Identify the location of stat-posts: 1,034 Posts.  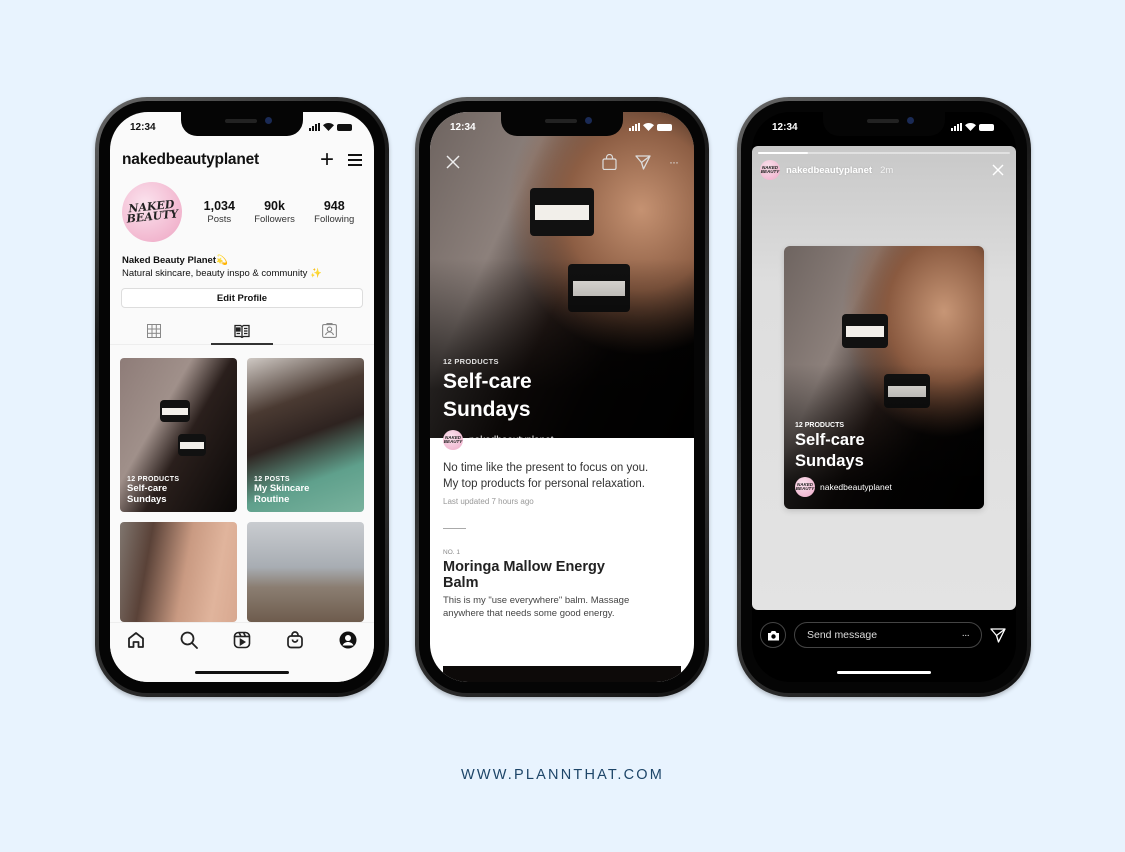
(219, 212).